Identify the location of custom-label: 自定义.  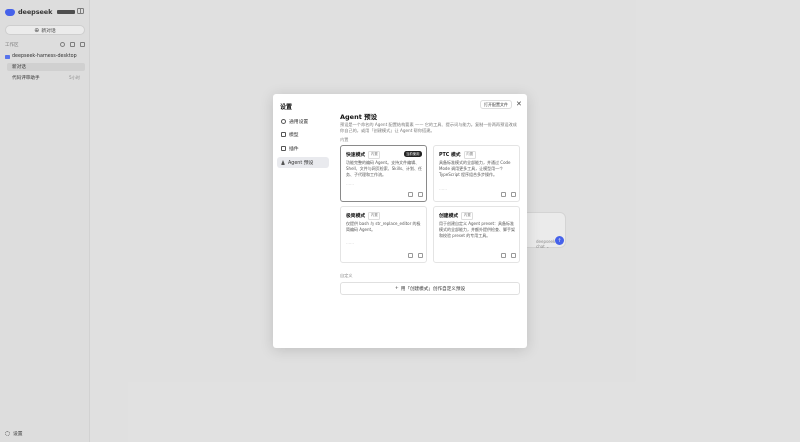
(346, 275).